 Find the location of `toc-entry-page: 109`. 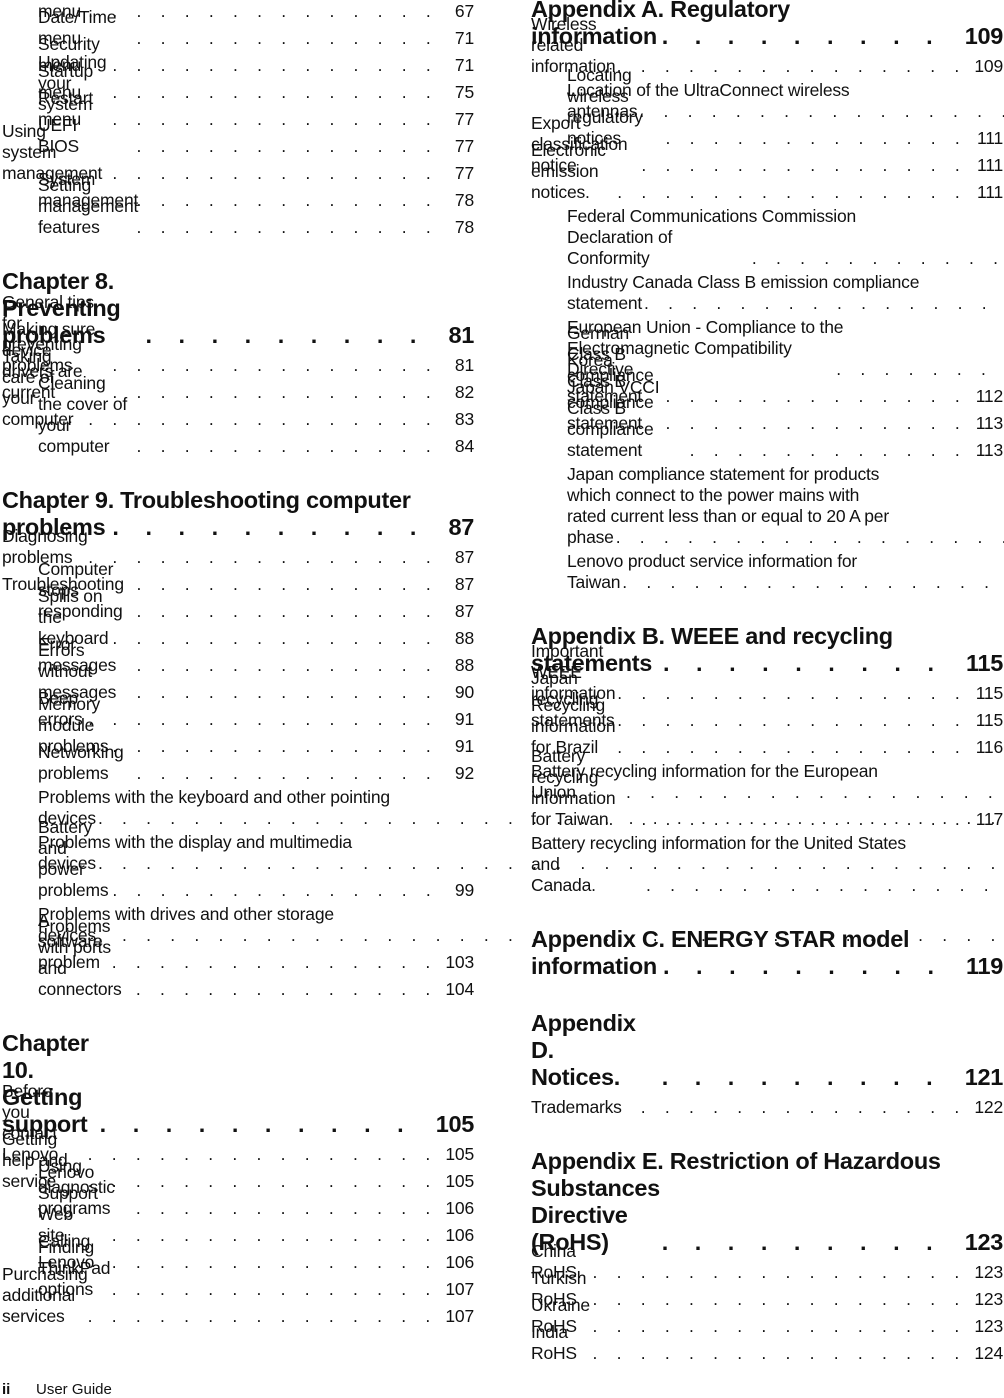

toc-entry-page: 109 is located at coordinates (988, 66).